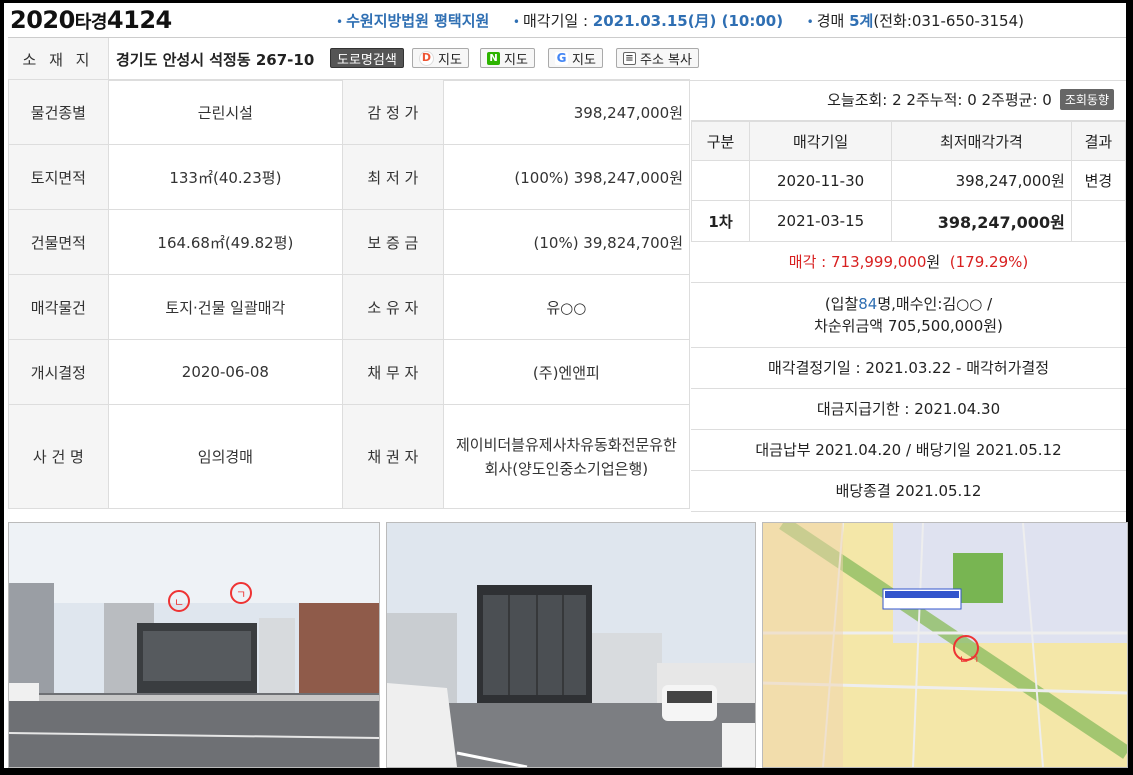  Describe the element at coordinates (688, 21) in the screenshot. I see `auction-date: 2021.03.15(月) (10:00)` at that location.